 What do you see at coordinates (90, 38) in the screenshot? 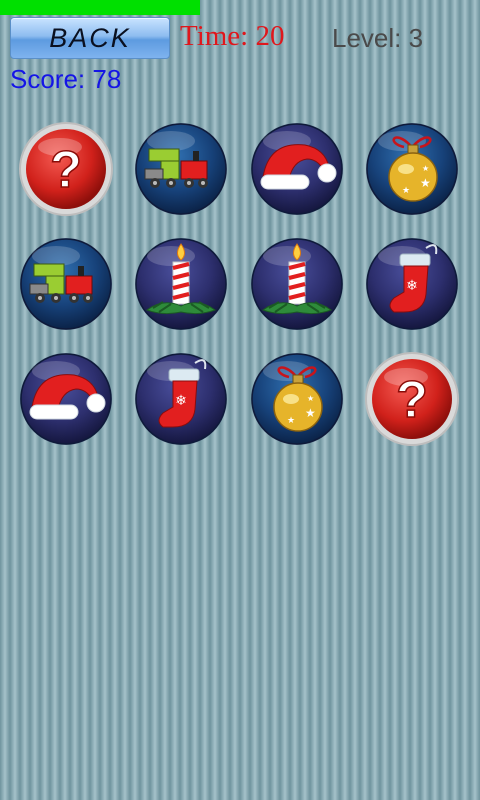
I see `back-button: BACK` at bounding box center [90, 38].